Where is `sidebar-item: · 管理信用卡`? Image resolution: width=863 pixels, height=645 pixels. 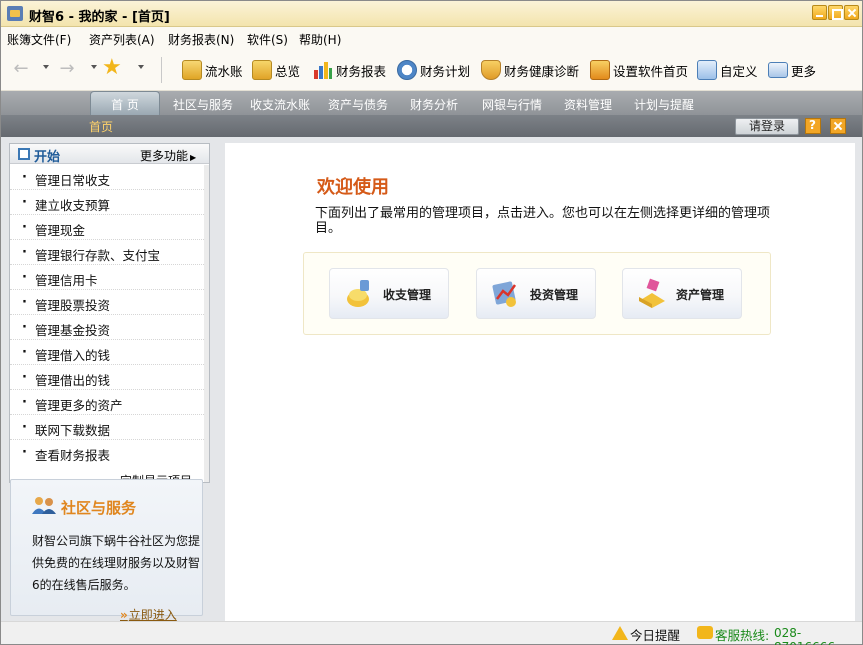
sidebar-item: · 管理信用卡 is located at coordinates (107, 277).